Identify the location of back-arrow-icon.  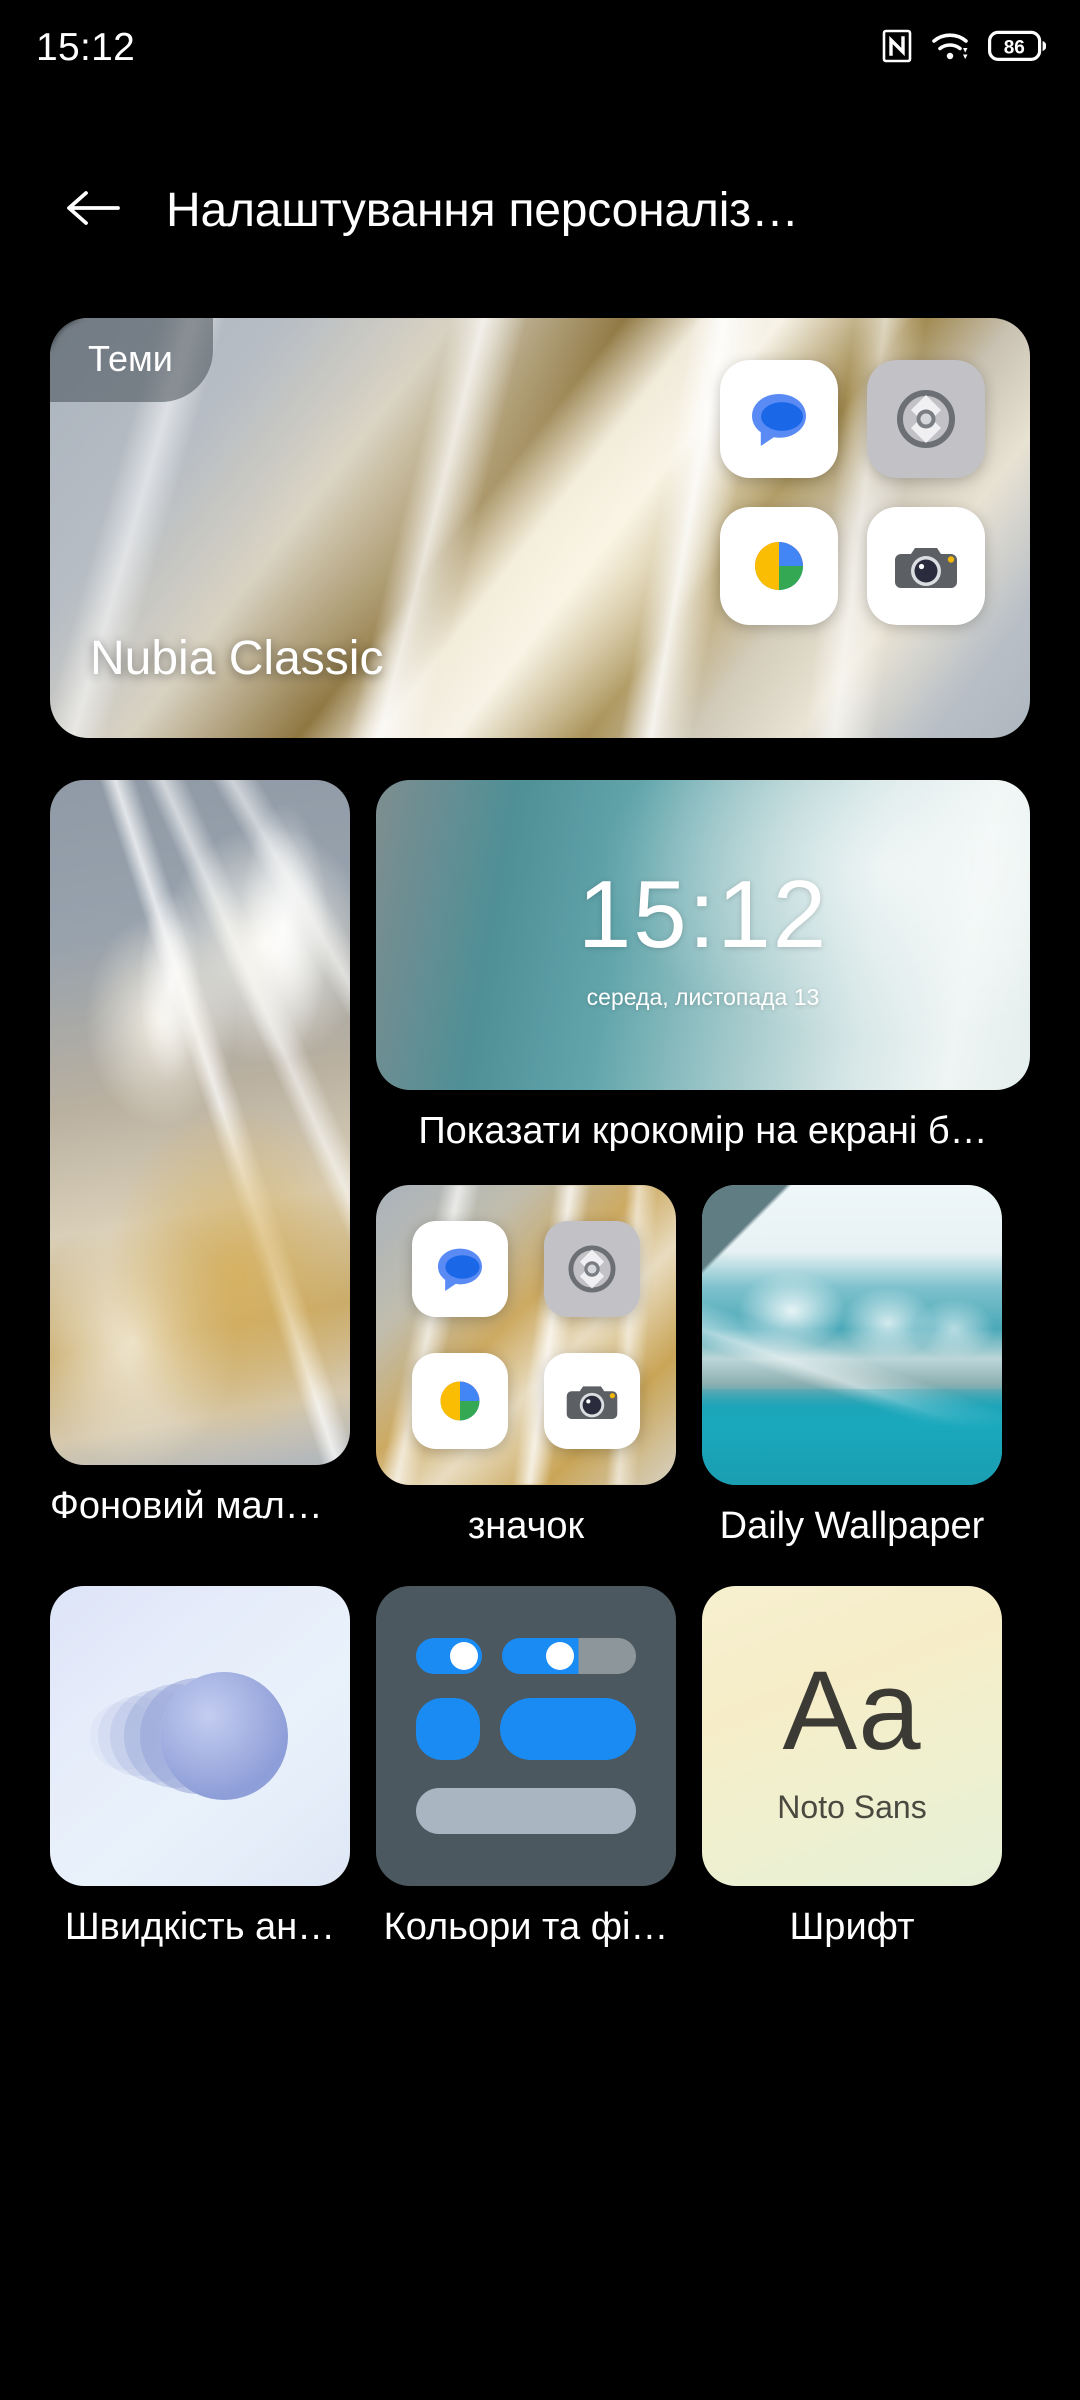
(93, 210).